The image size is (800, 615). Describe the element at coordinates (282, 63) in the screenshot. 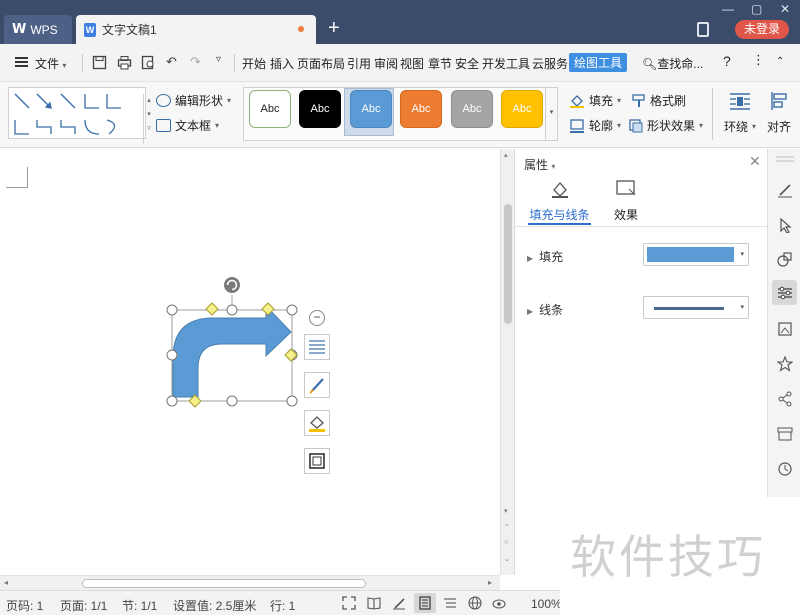

I see `menu-insert: 插入` at that location.